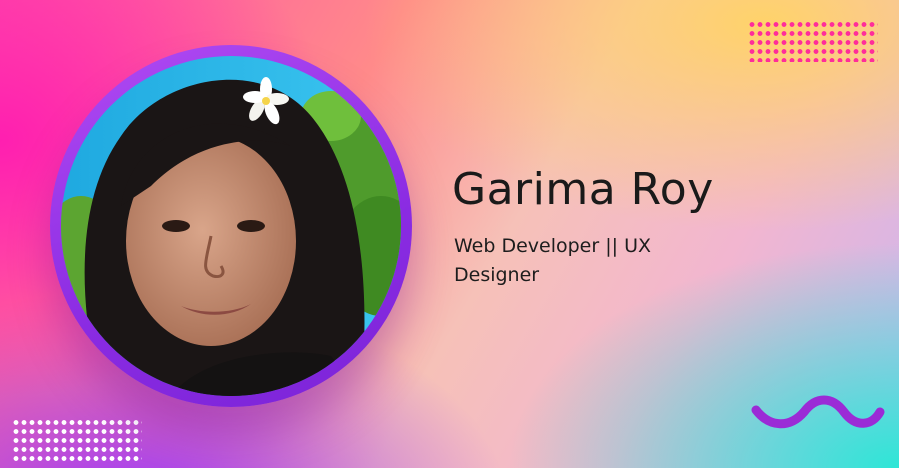  I want to click on profile-name: Garima Roy, so click(583, 189).